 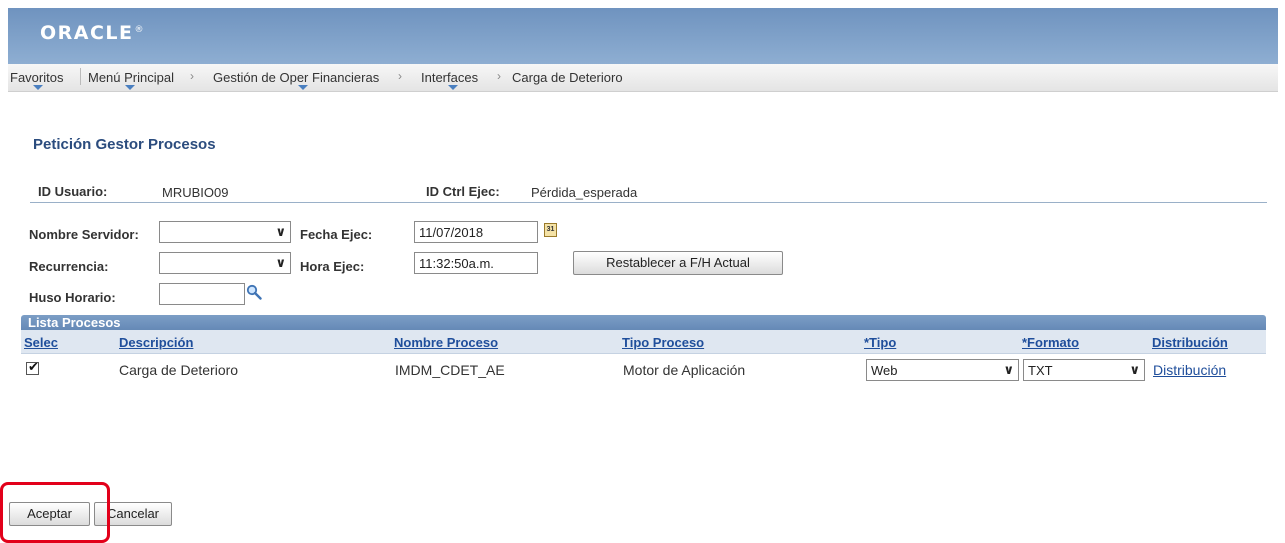 I want to click on header-banner: ORACLE®, so click(x=643, y=36).